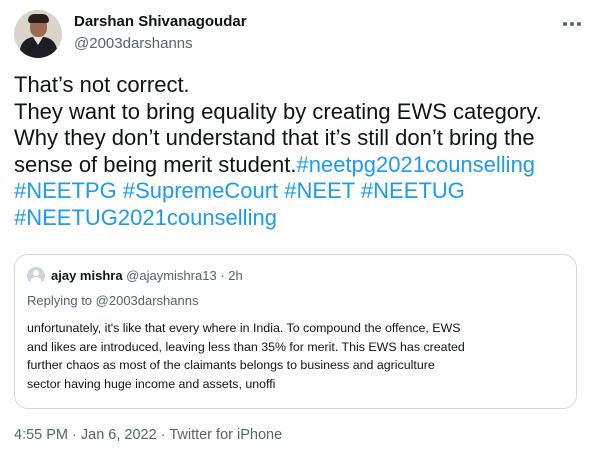 The width and height of the screenshot is (598, 460). Describe the element at coordinates (303, 85) in the screenshot. I see `tweet-text-line: That’s not correct.` at that location.